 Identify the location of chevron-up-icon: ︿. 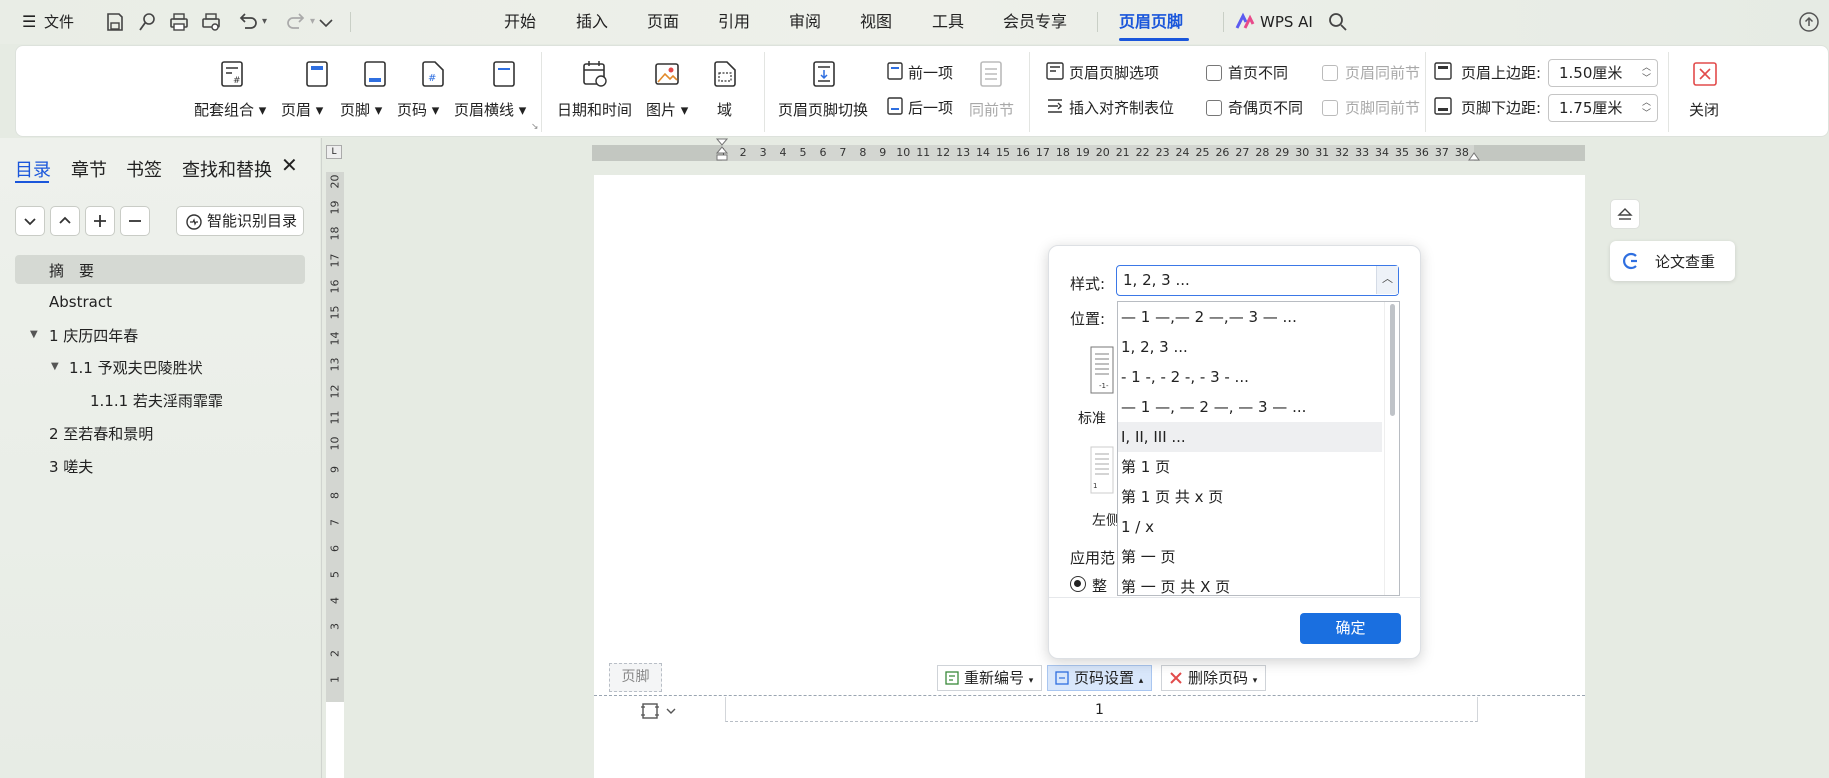
(1387, 280).